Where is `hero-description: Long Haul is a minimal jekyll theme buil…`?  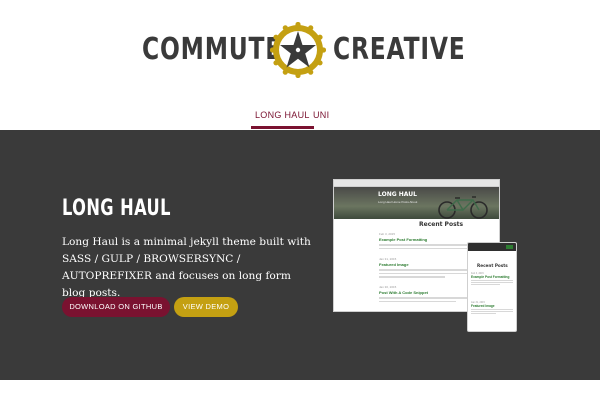 hero-description: Long Haul is a minimal jekyll theme buil… is located at coordinates (186, 267).